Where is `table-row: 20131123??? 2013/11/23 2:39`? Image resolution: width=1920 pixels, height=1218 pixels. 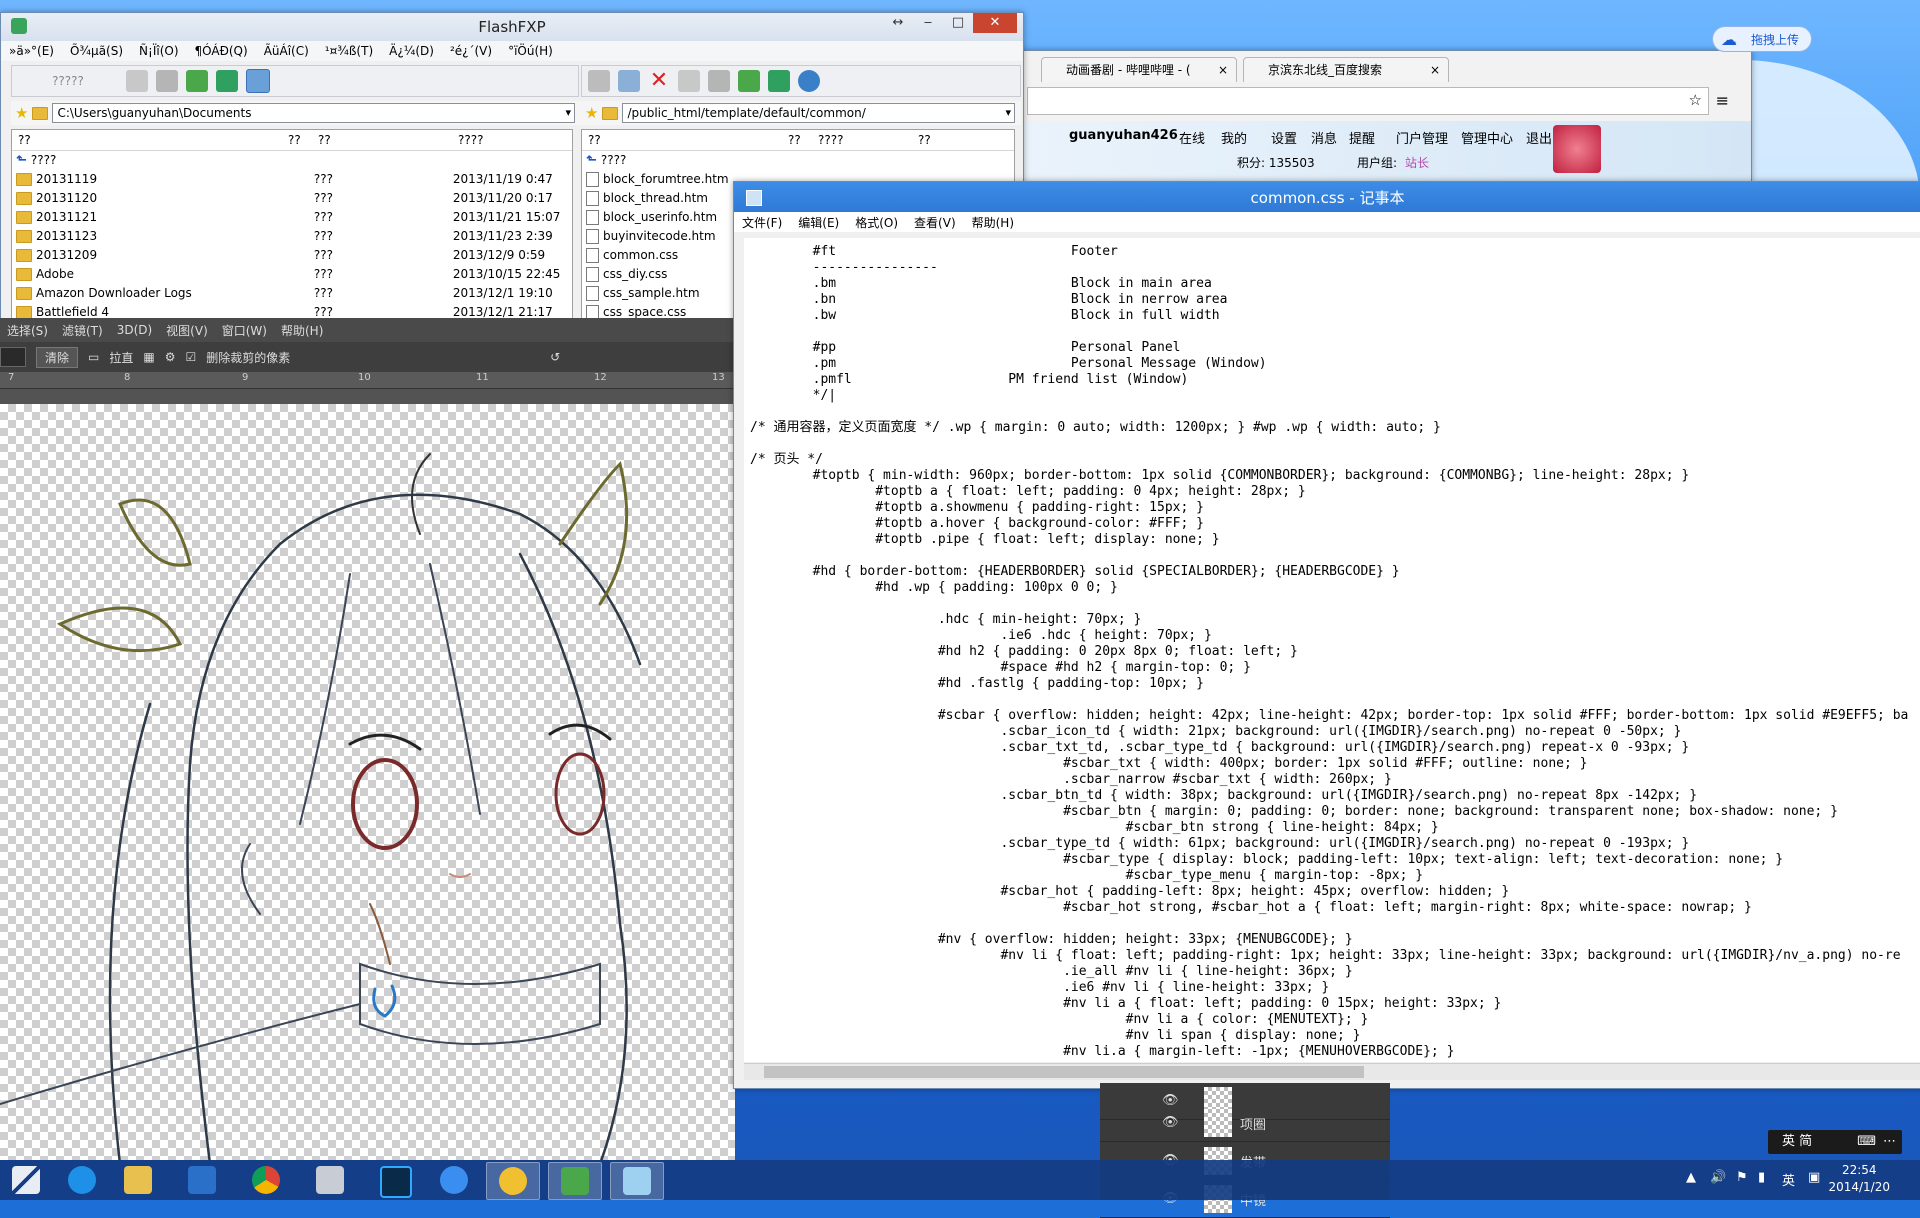 table-row: 20131123??? 2013/11/23 2:39 is located at coordinates (292, 236).